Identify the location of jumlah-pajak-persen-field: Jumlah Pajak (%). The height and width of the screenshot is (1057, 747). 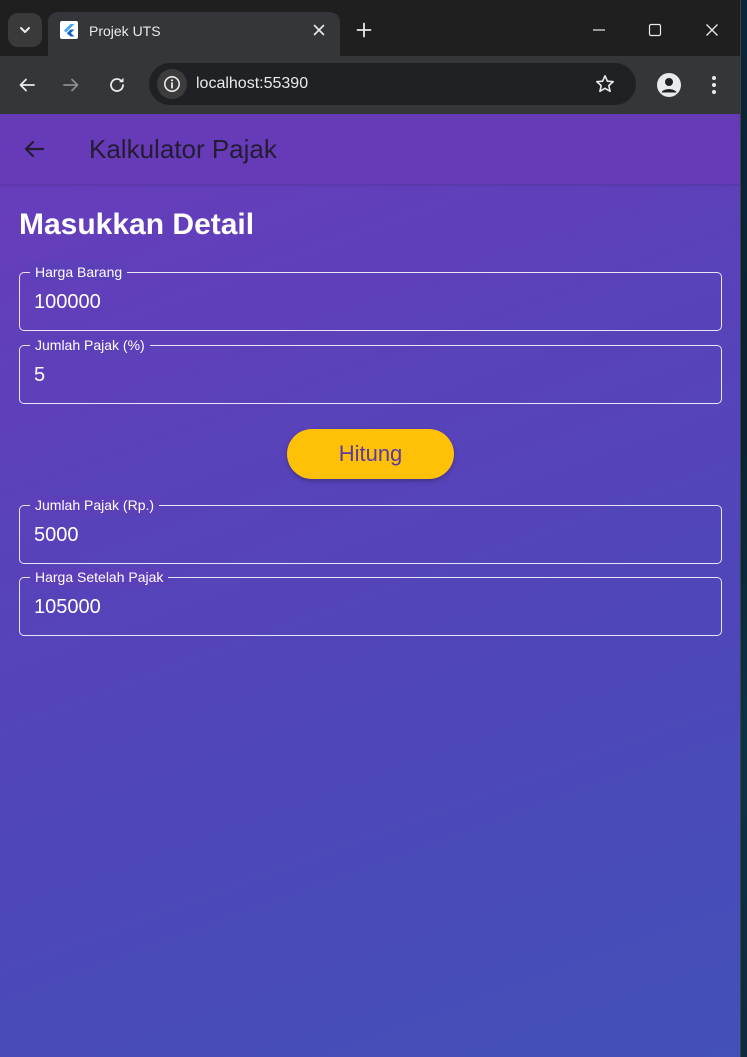
(370, 370).